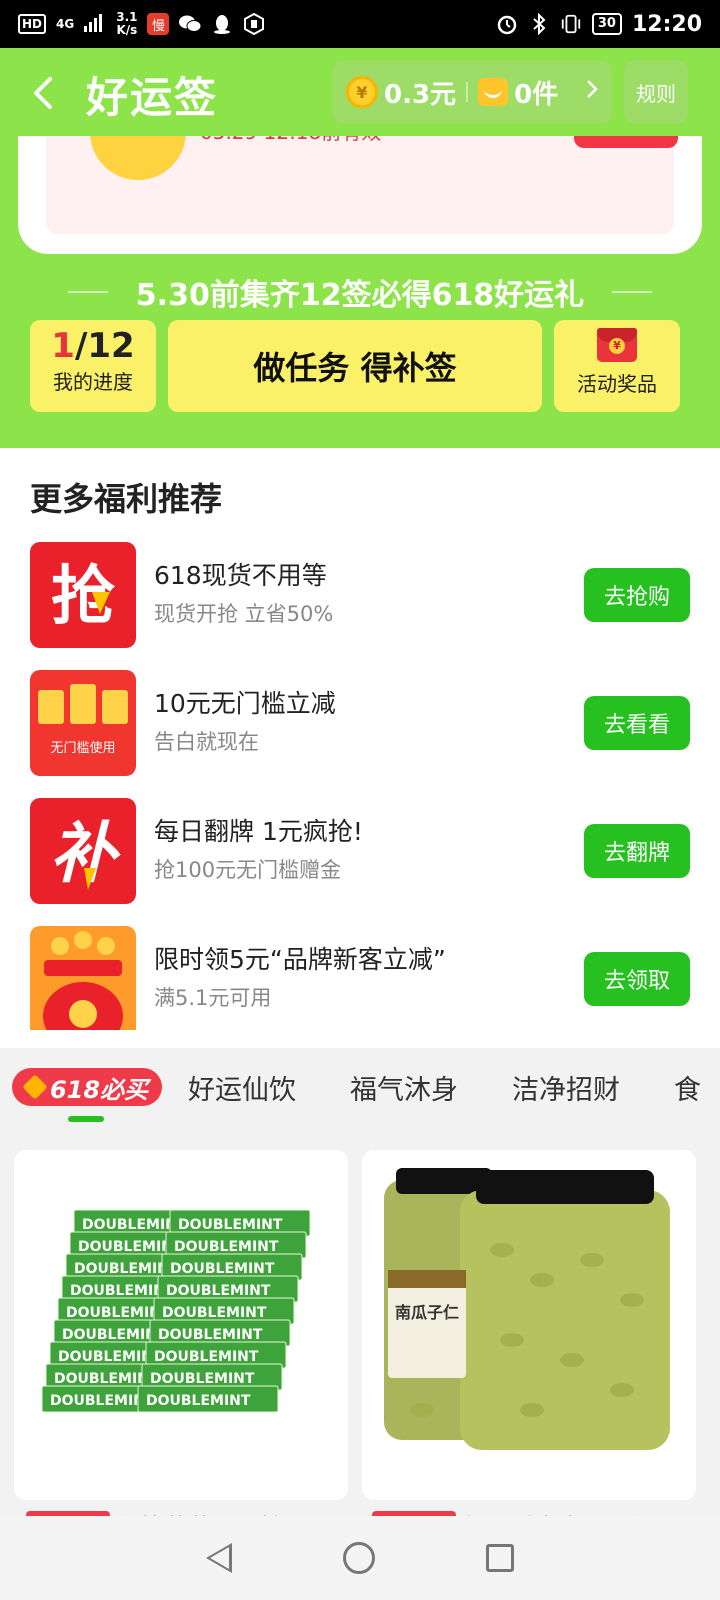 The height and width of the screenshot is (1600, 720). What do you see at coordinates (152, 97) in the screenshot?
I see `page-title: 好运签` at bounding box center [152, 97].